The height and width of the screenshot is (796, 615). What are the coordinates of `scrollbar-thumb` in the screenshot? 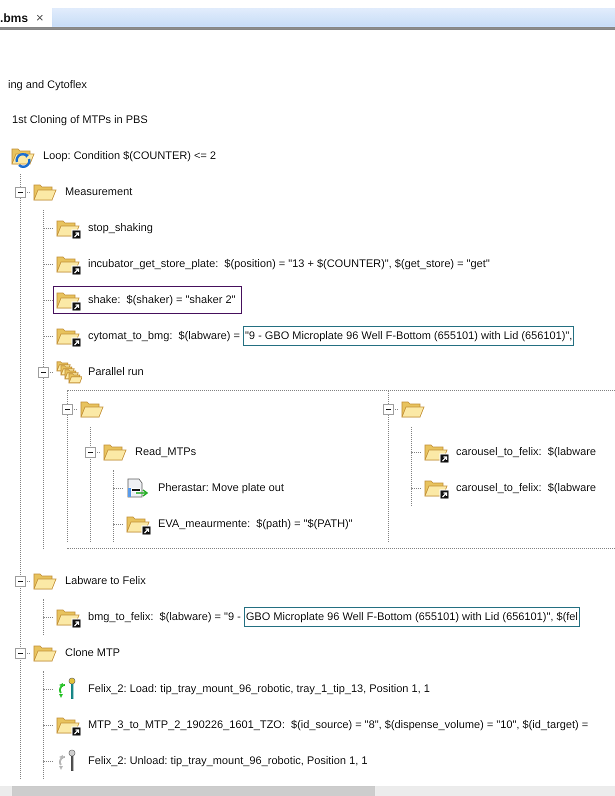 It's located at (193, 791).